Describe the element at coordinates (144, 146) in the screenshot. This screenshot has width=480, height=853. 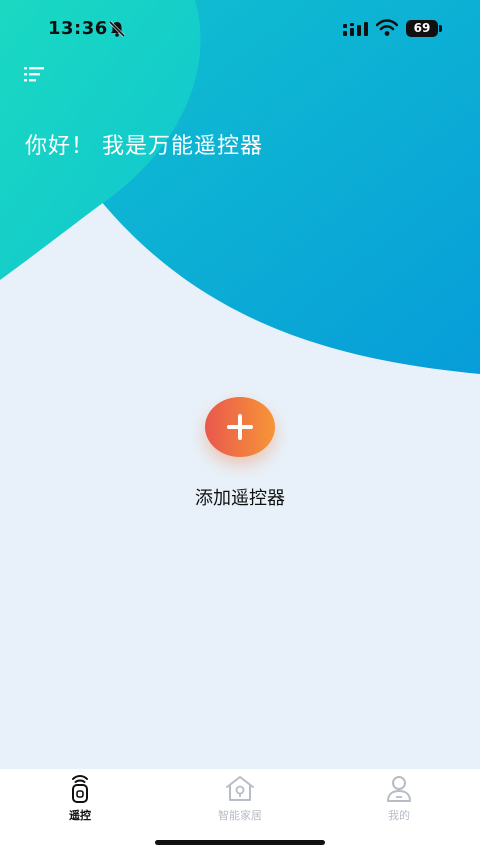
I see `greeting-text: 你好！ 我是万能遥控器` at that location.